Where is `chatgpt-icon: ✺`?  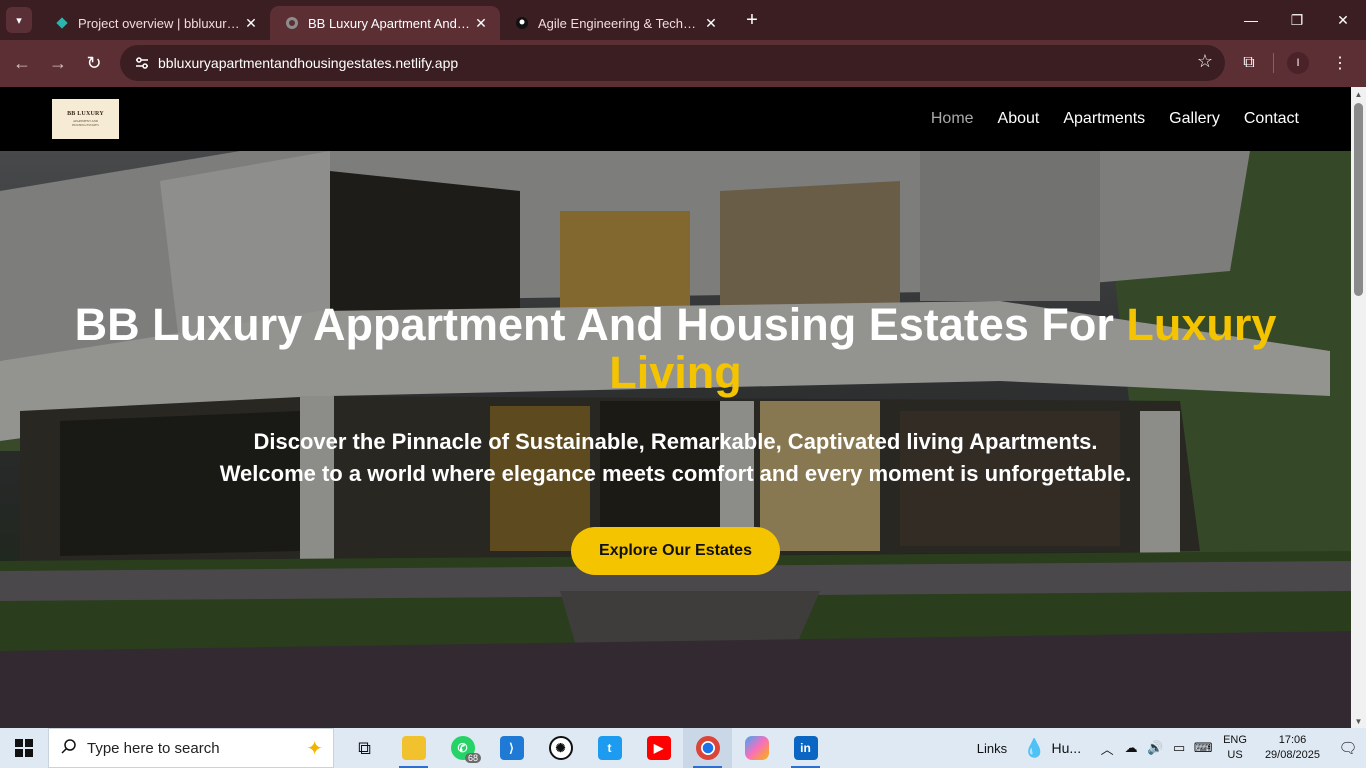
chatgpt-icon: ✺ is located at coordinates (560, 748).